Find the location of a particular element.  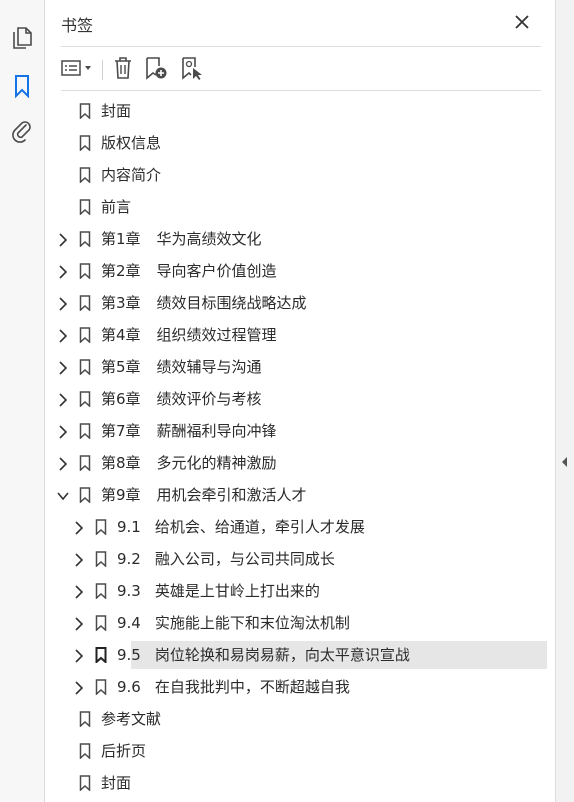

bookmark-number: 第8章 is located at coordinates (121, 463).